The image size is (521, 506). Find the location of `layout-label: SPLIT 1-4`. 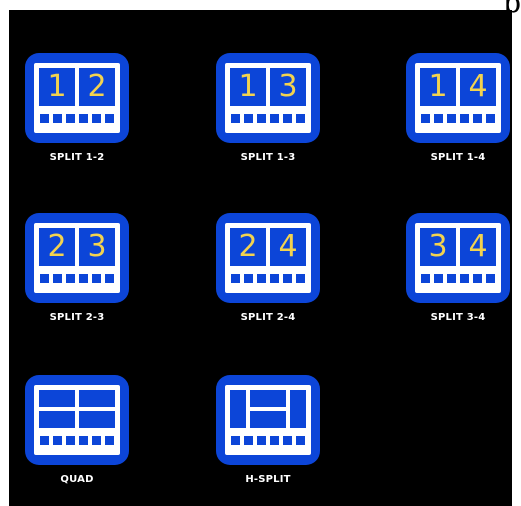

layout-label: SPLIT 1-4 is located at coordinates (458, 157).